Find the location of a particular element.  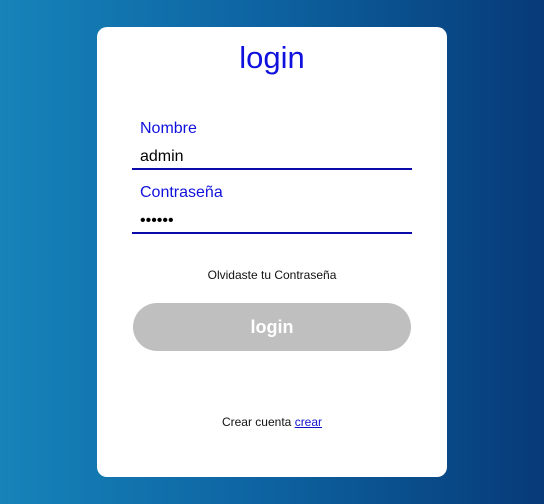

signup-row: Crear cuenta crear is located at coordinates (272, 422).